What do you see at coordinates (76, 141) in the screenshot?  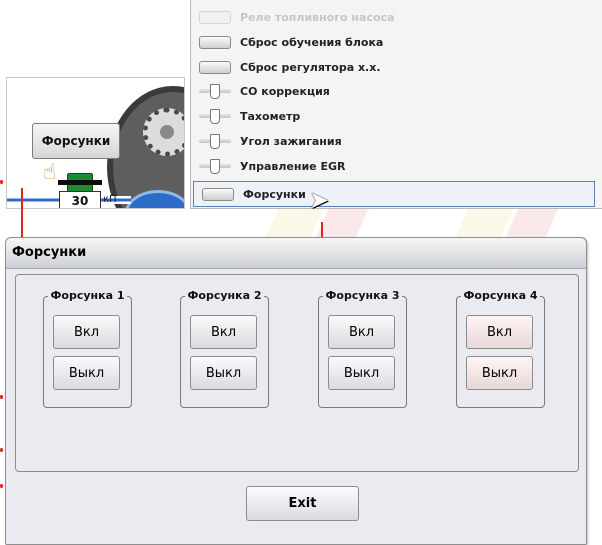 I see `illustration-injectors-button: Форсунки` at bounding box center [76, 141].